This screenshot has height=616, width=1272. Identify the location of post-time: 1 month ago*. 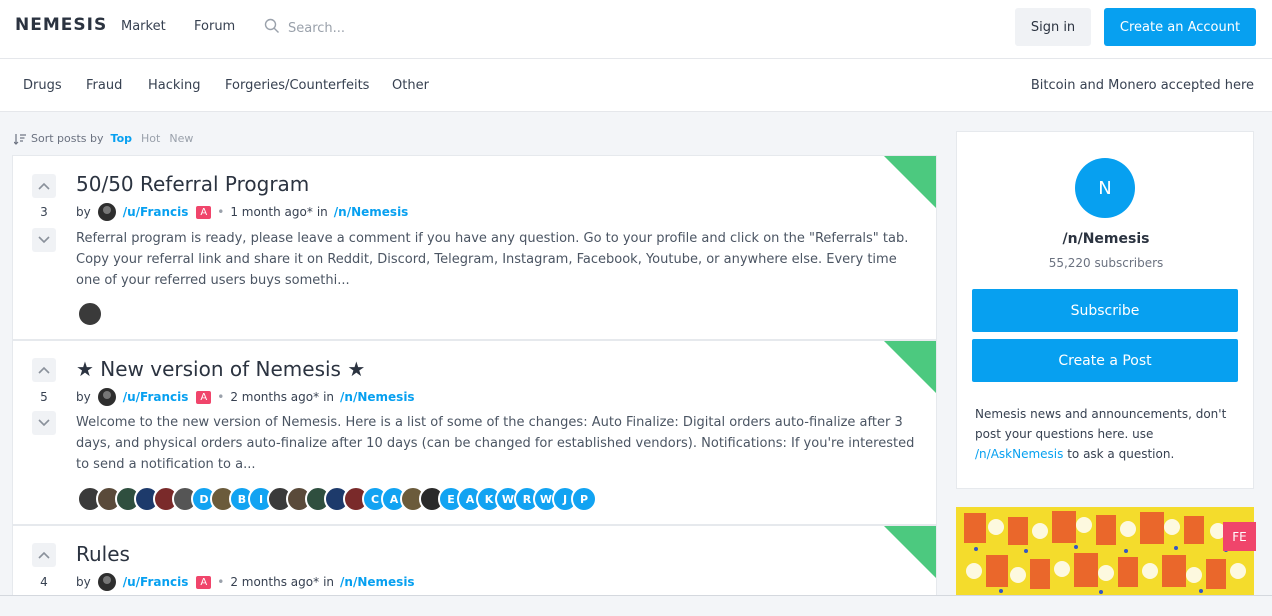
(271, 212).